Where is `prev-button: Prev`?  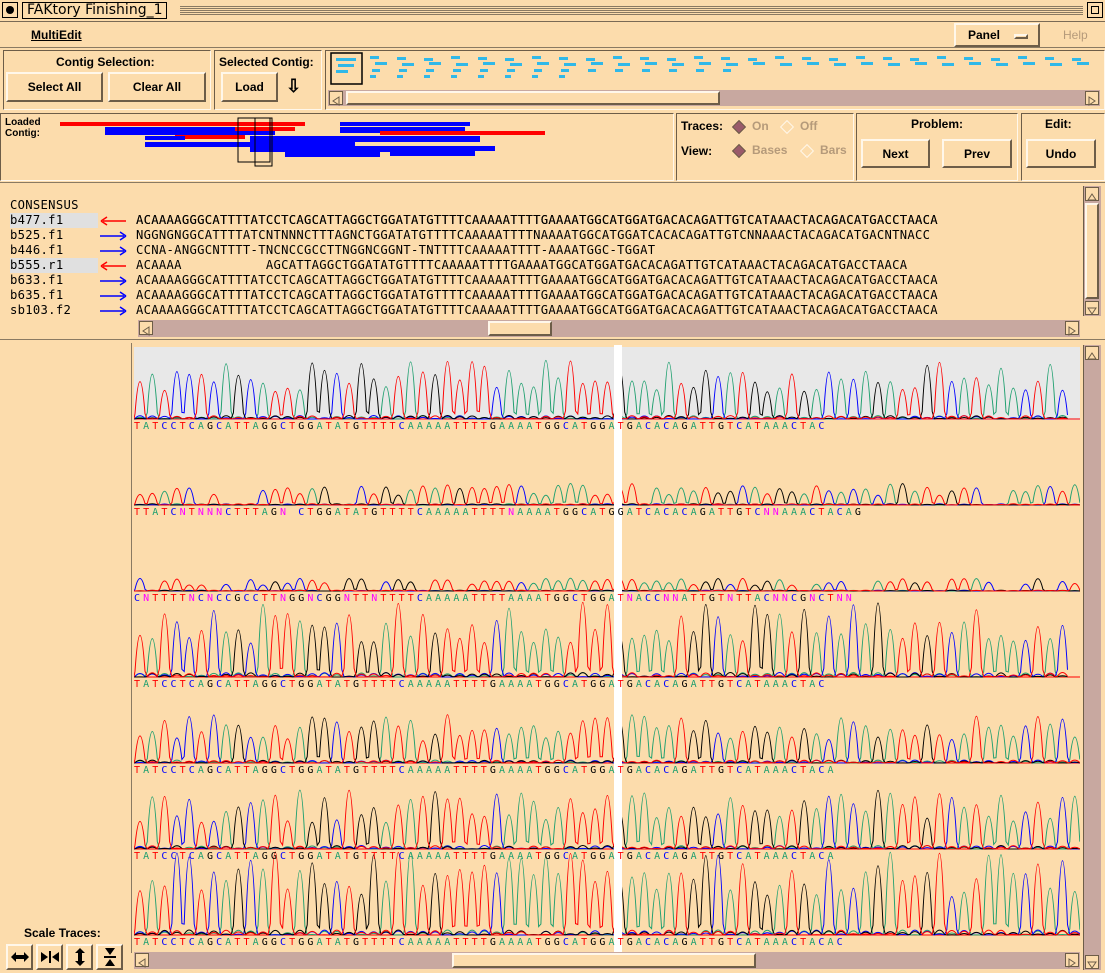
prev-button: Prev is located at coordinates (977, 153).